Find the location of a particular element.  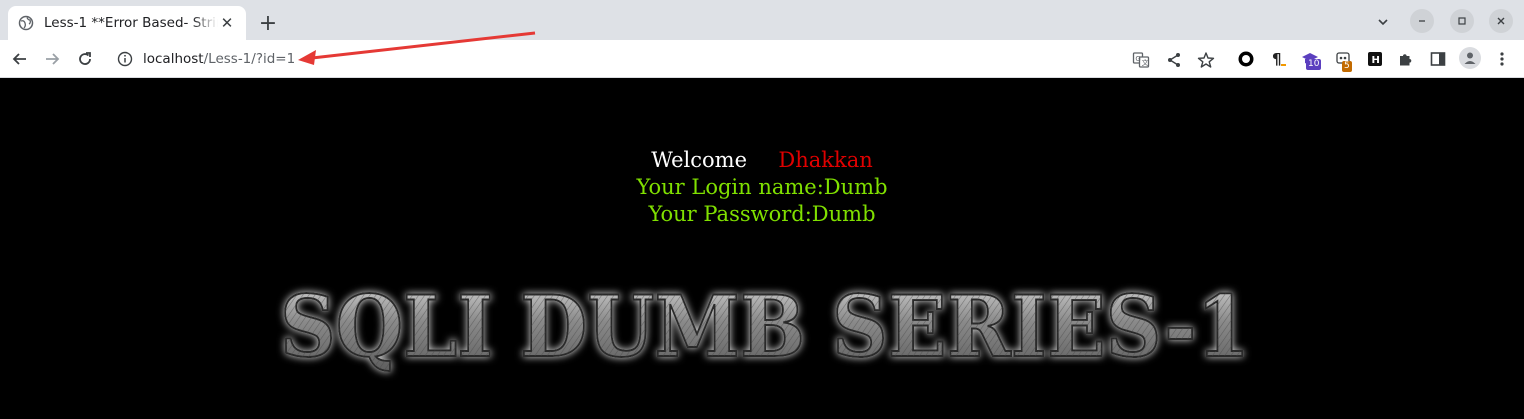

close-window-button is located at coordinates (1501, 21).